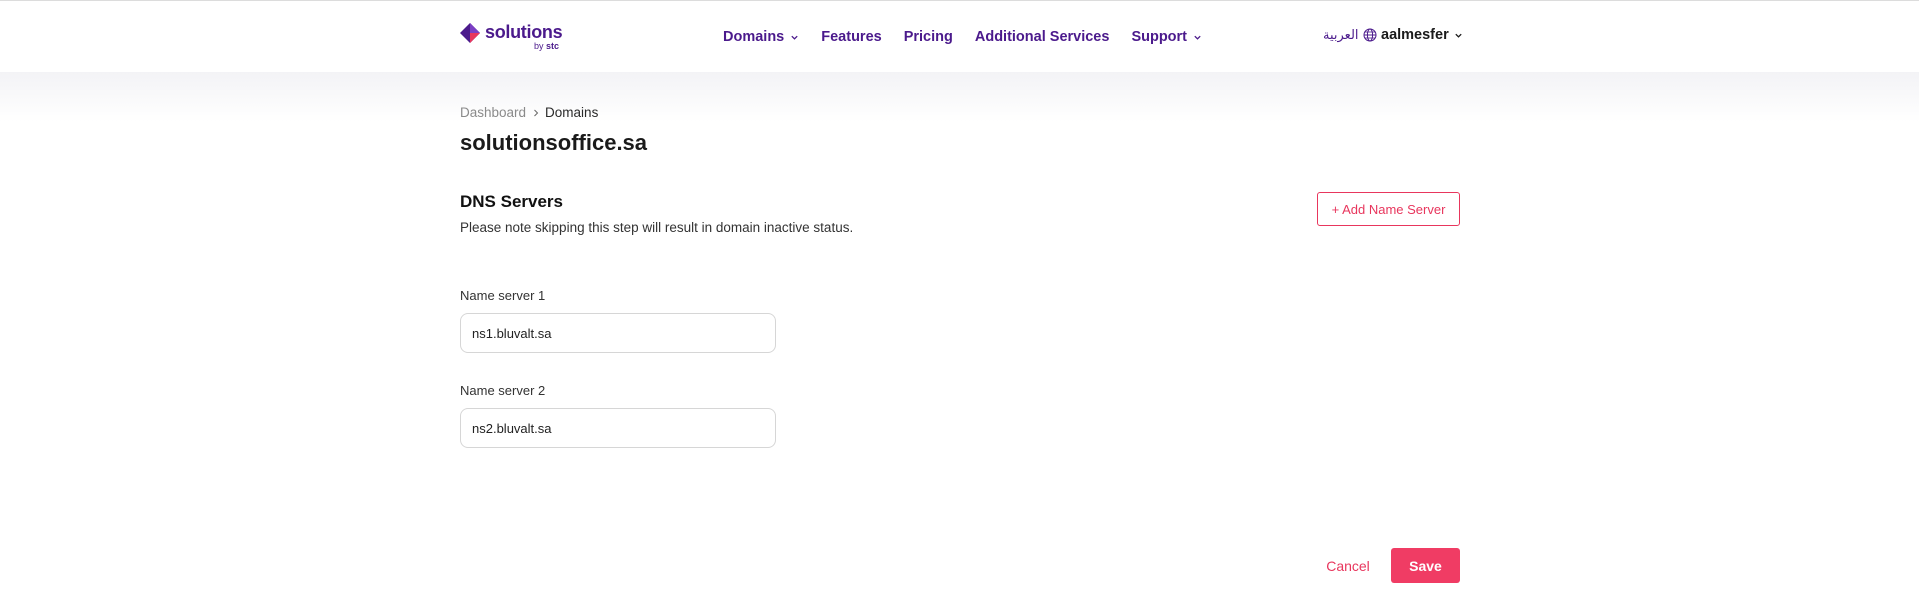 Image resolution: width=1919 pixels, height=604 pixels. Describe the element at coordinates (553, 46) in the screenshot. I see `brand-by-name: stc` at that location.